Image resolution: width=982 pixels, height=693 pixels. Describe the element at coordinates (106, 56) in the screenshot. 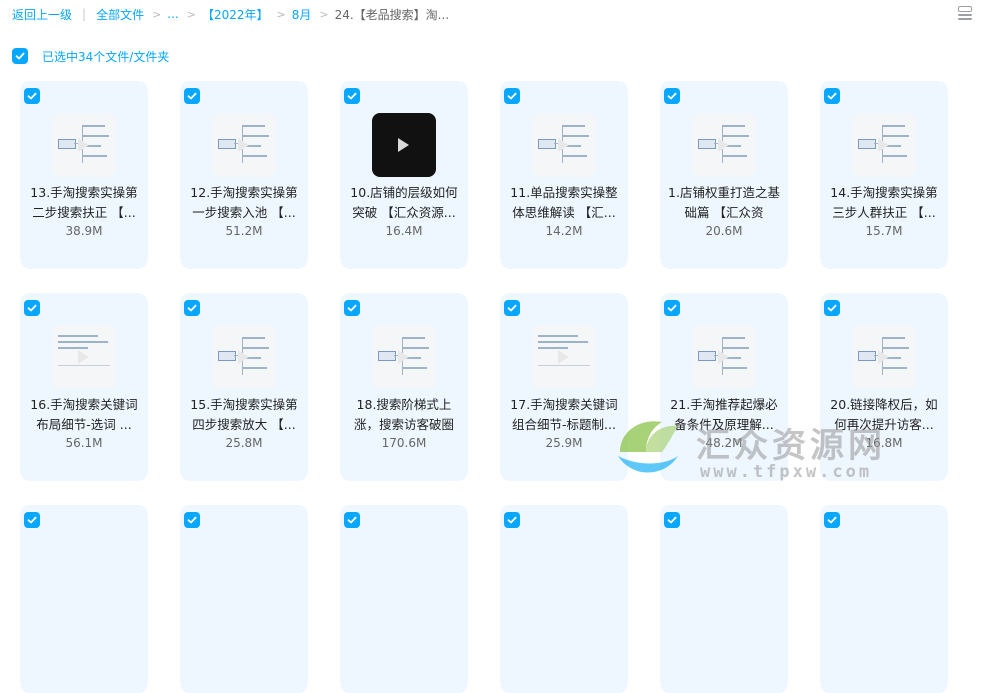

I see `selection-count-label: 已选中34个文件/文件夹` at that location.